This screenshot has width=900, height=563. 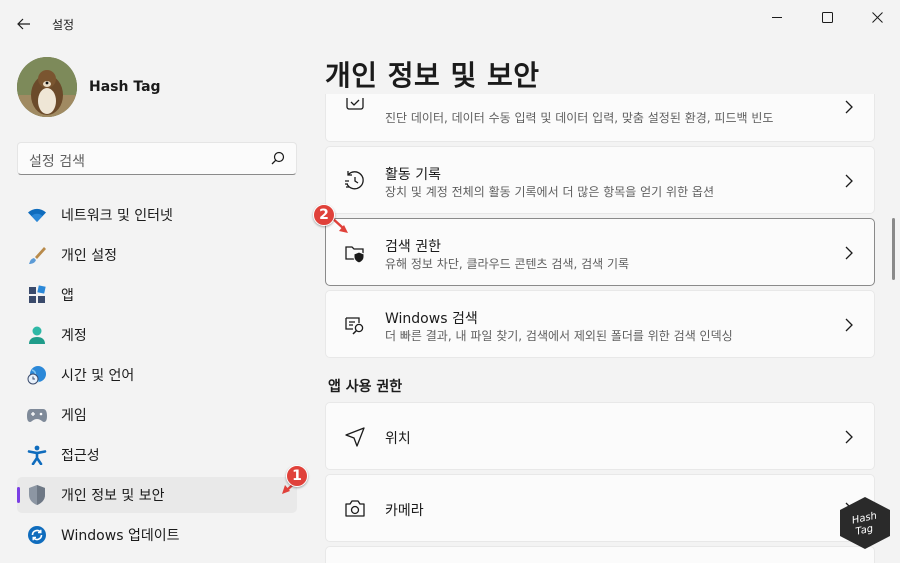 What do you see at coordinates (157, 255) in the screenshot?
I see `sidebar-item-personalization: 개인 설정` at bounding box center [157, 255].